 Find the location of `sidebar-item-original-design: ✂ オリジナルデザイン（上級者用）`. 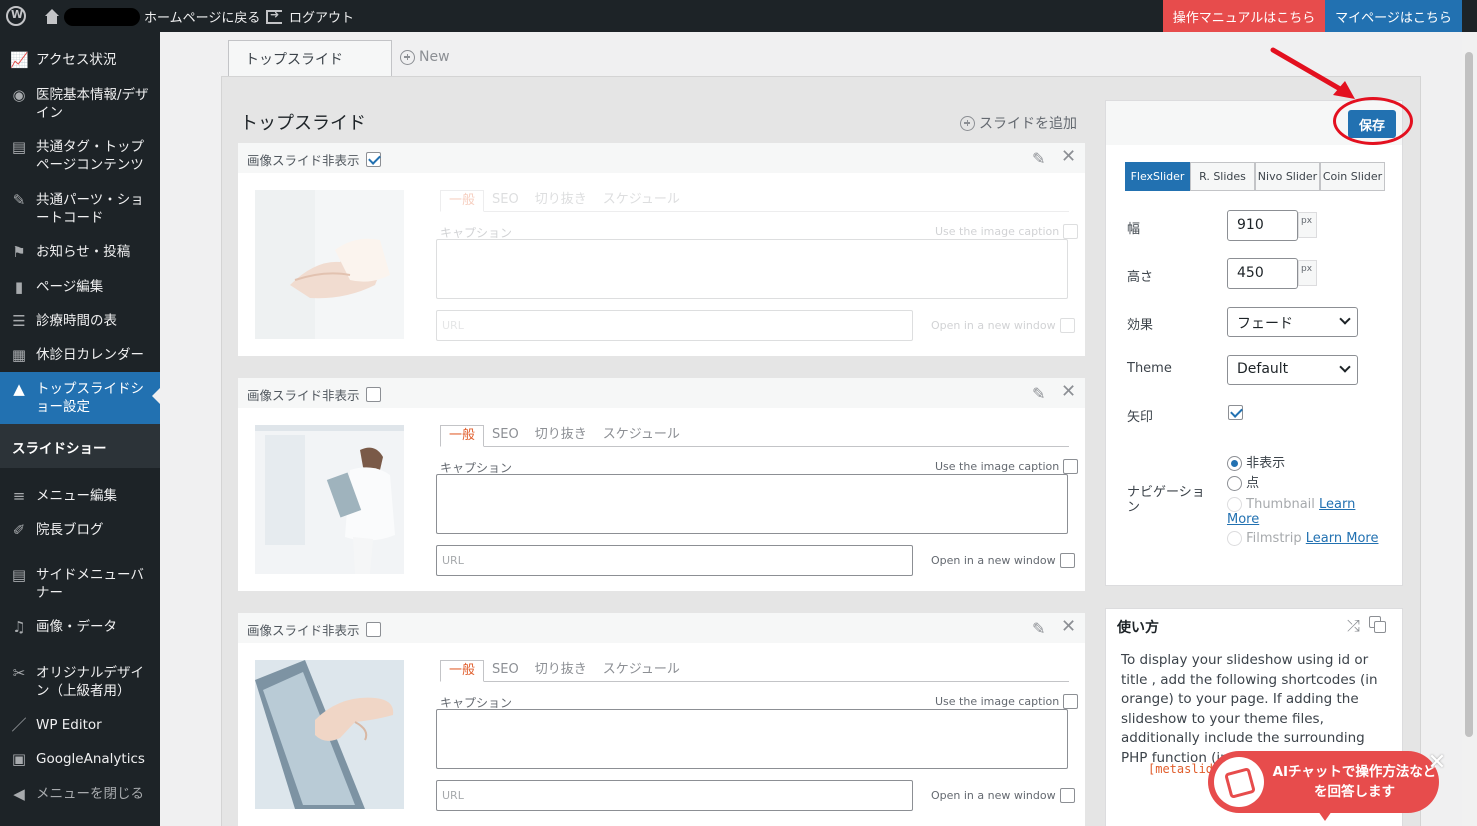

sidebar-item-original-design: ✂ オリジナルデザイン（上級者用） is located at coordinates (80, 682).